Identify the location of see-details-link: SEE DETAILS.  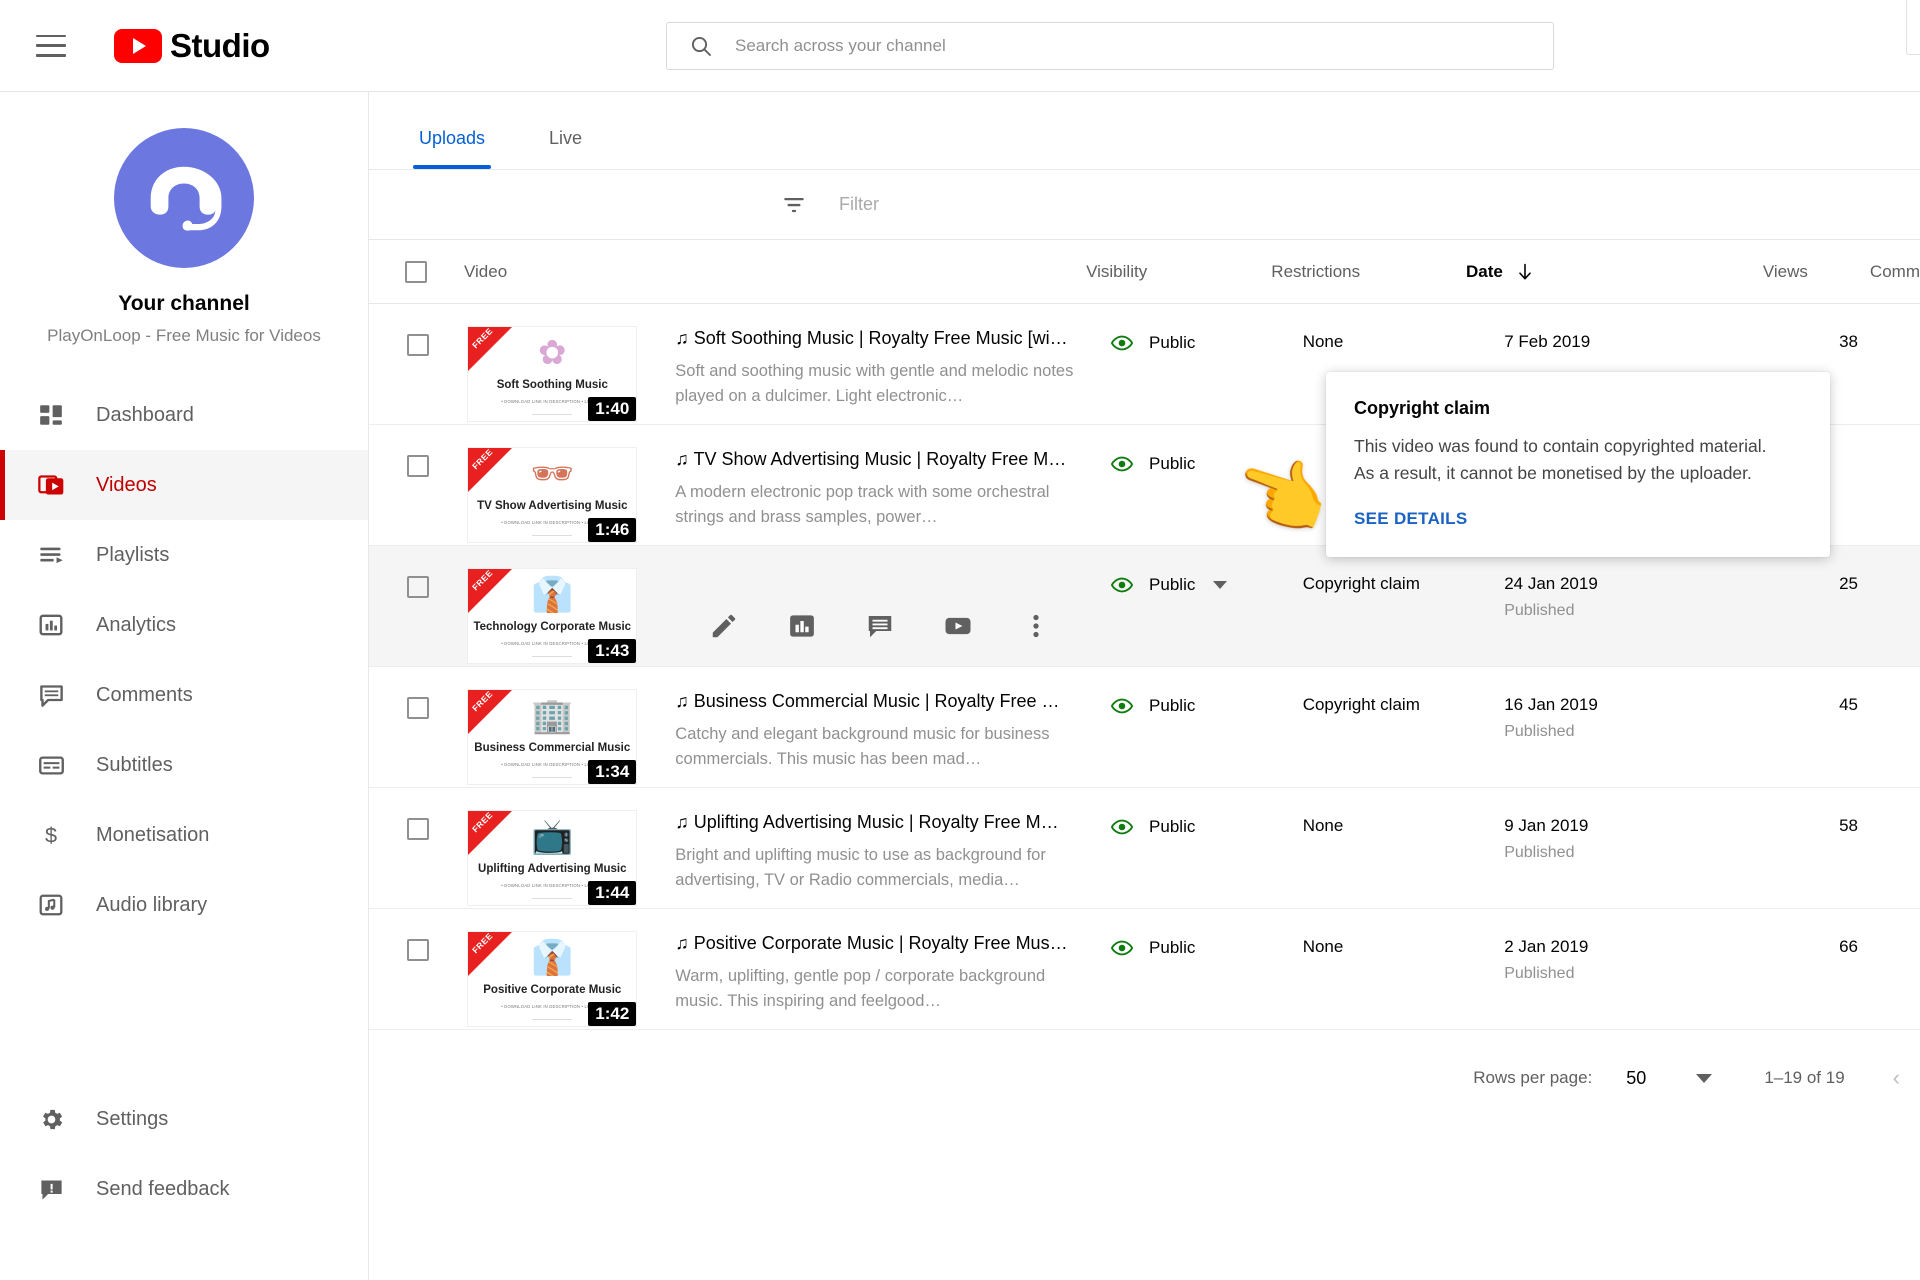
(1411, 519).